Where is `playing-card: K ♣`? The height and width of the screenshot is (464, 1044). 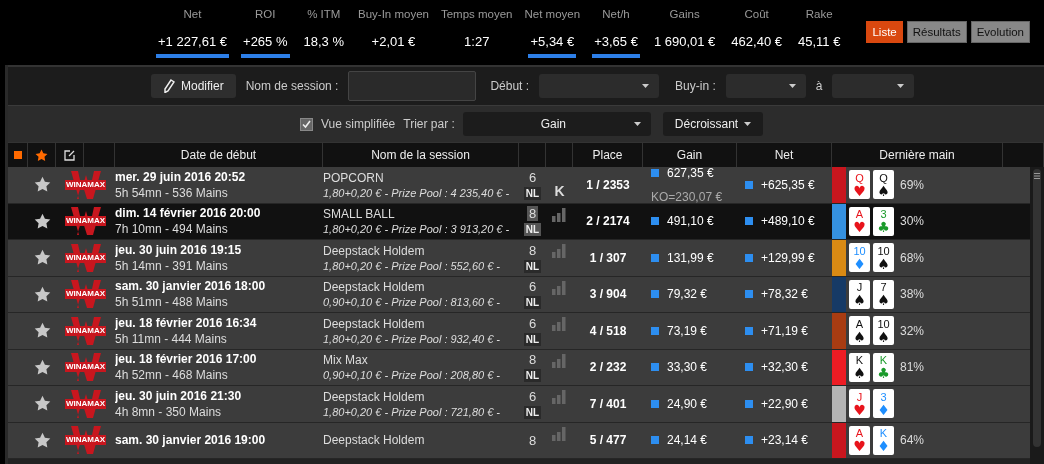 playing-card: K ♣ is located at coordinates (883, 367).